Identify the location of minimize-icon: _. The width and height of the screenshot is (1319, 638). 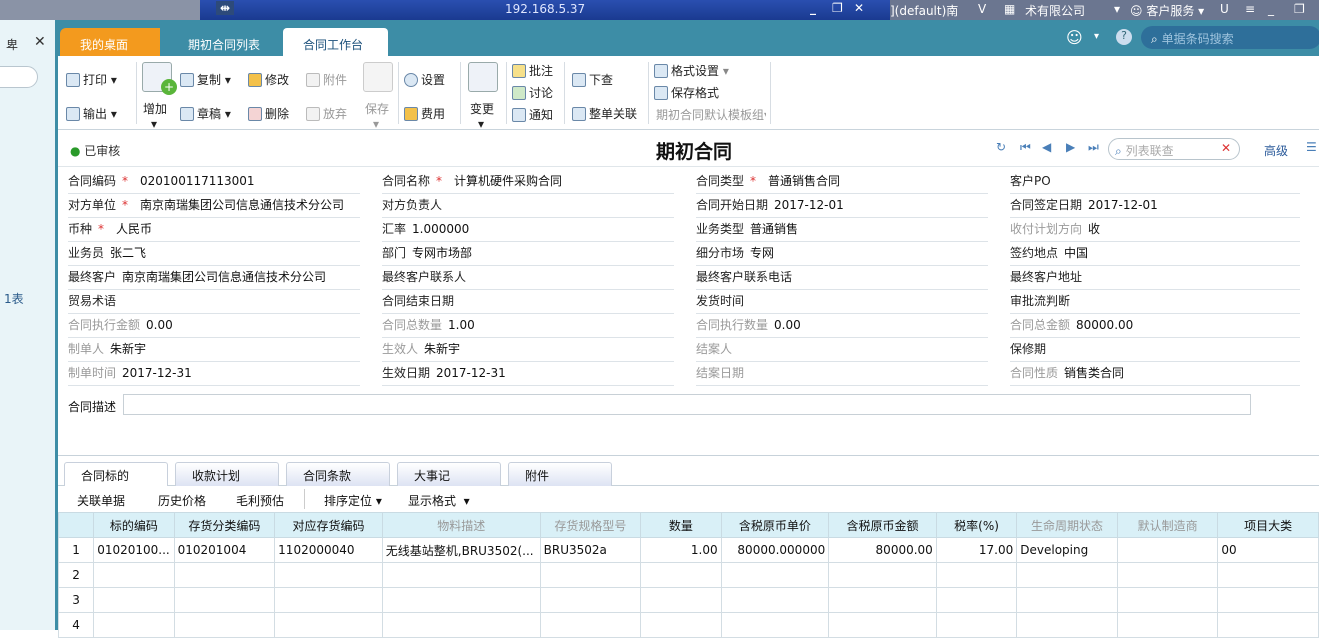
(813, 8).